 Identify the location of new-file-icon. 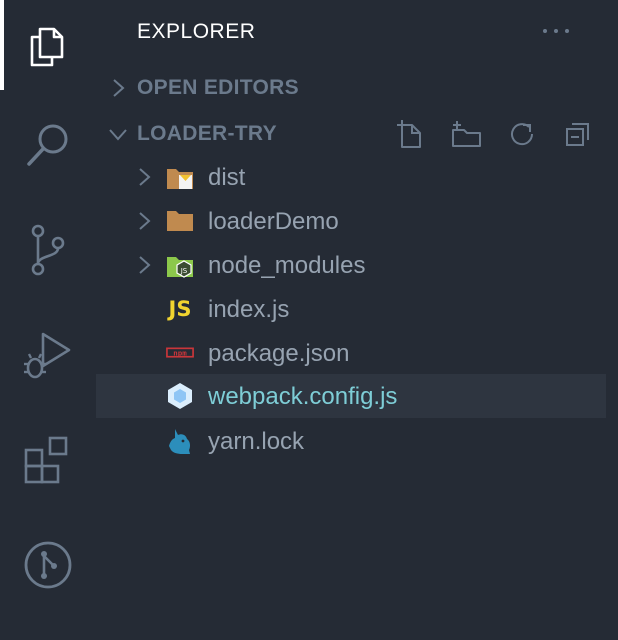
(409, 134).